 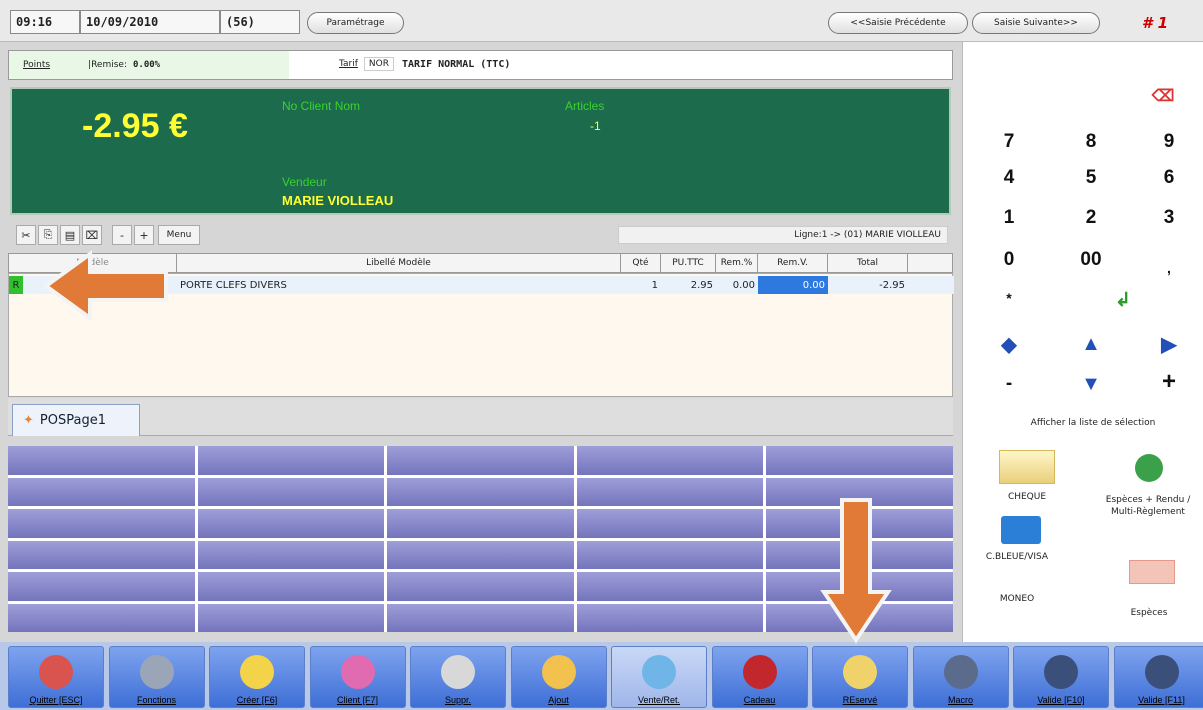 I want to click on arrow-down-icon: ▼, so click(x=1091, y=384).